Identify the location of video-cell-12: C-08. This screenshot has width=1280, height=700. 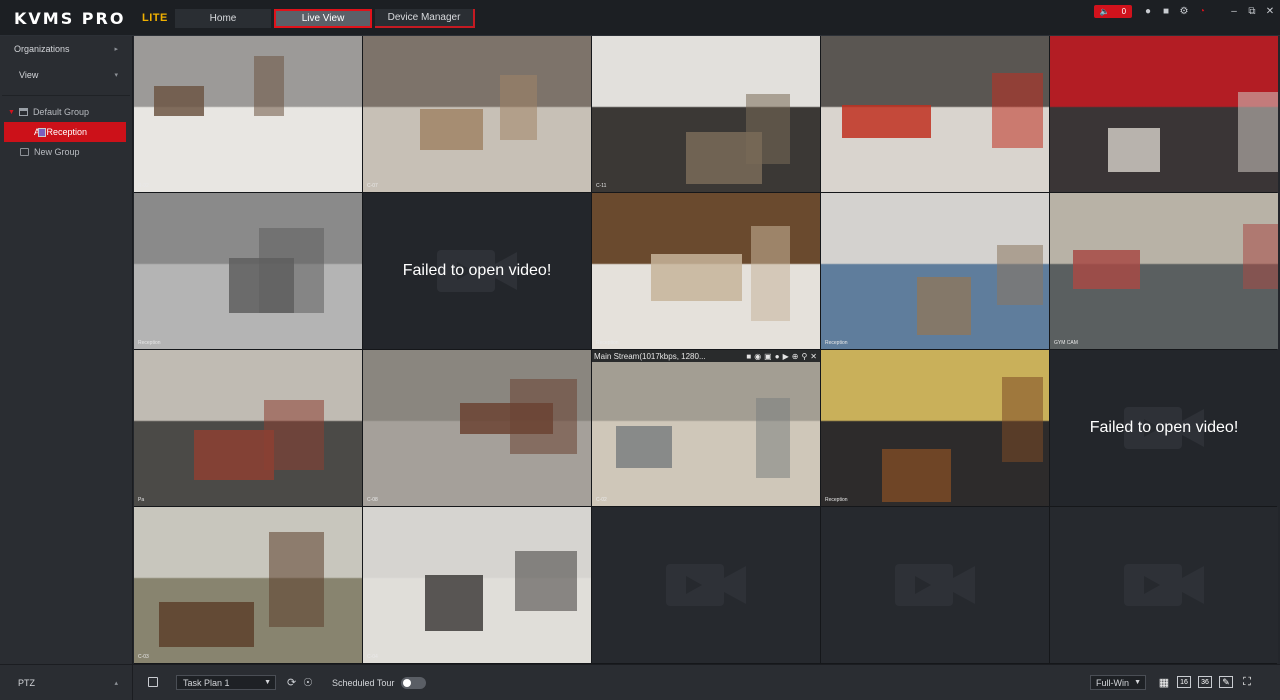
(477, 428).